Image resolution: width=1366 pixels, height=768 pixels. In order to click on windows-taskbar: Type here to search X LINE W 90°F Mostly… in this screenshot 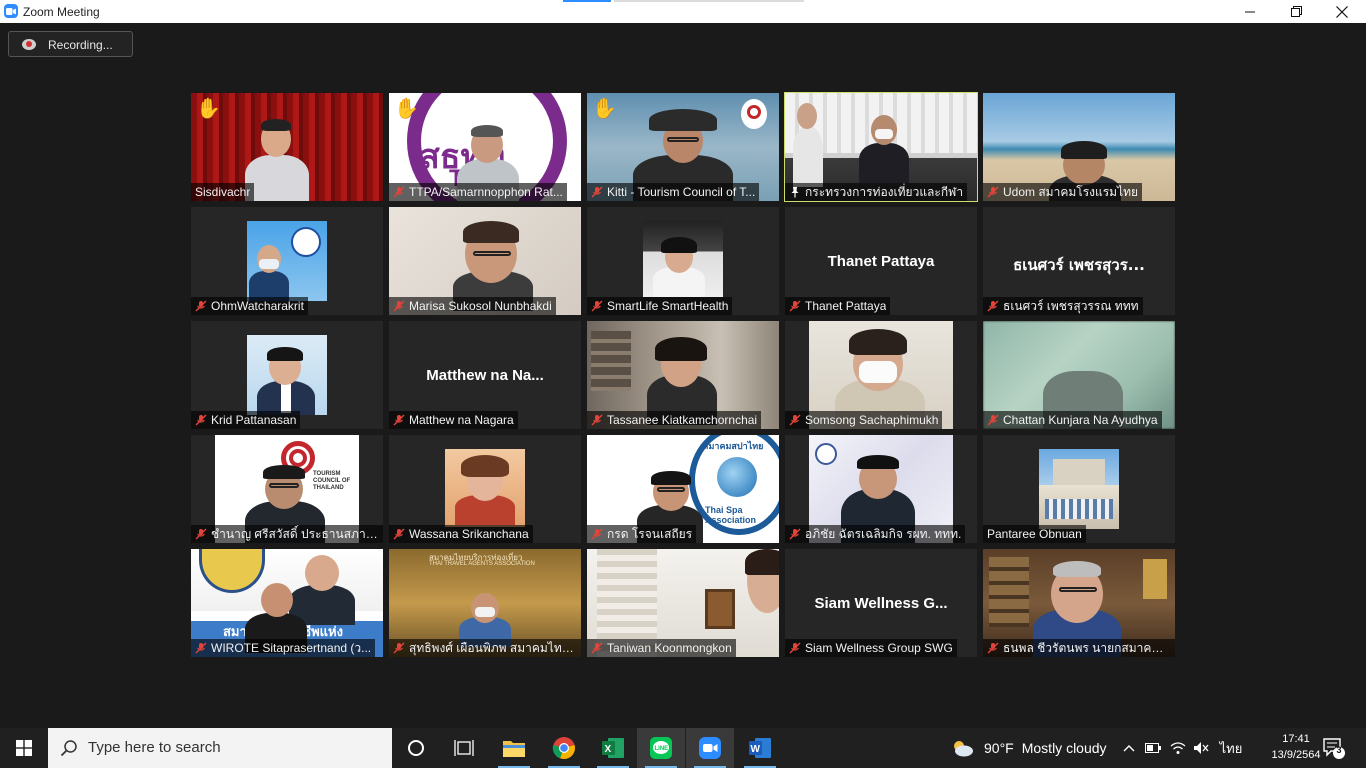, I will do `click(683, 748)`.